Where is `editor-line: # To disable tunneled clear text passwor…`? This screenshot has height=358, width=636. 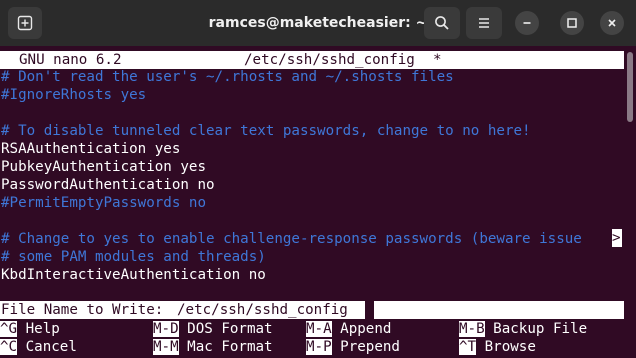
editor-line: # To disable tunneled clear text passwor… is located at coordinates (266, 131).